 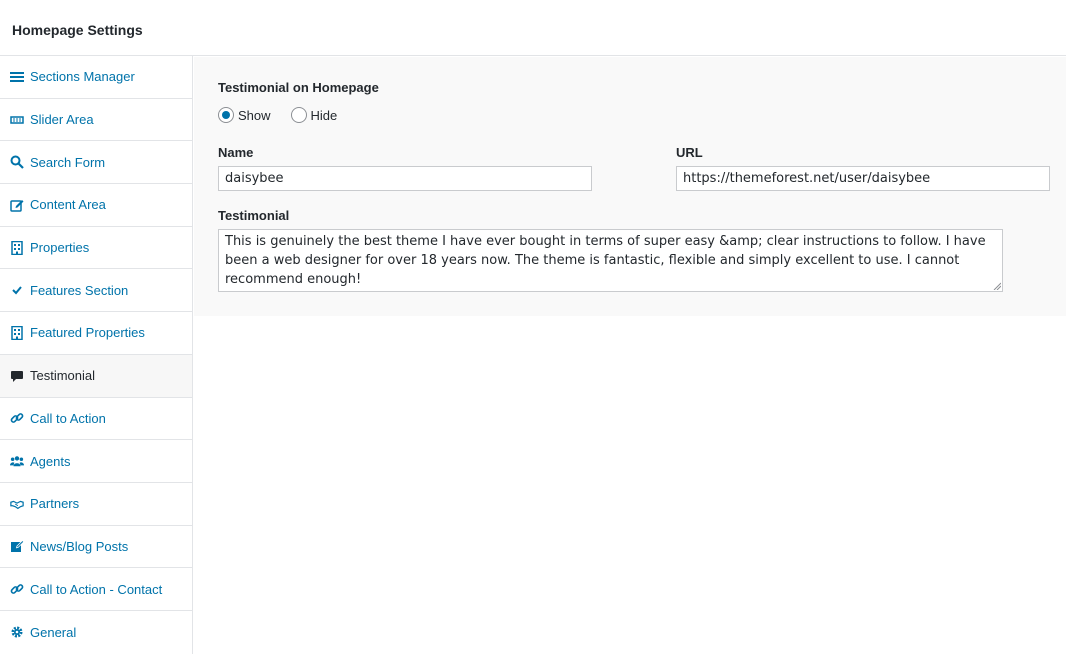 What do you see at coordinates (77, 30) in the screenshot?
I see `page-title: Homepage Settings` at bounding box center [77, 30].